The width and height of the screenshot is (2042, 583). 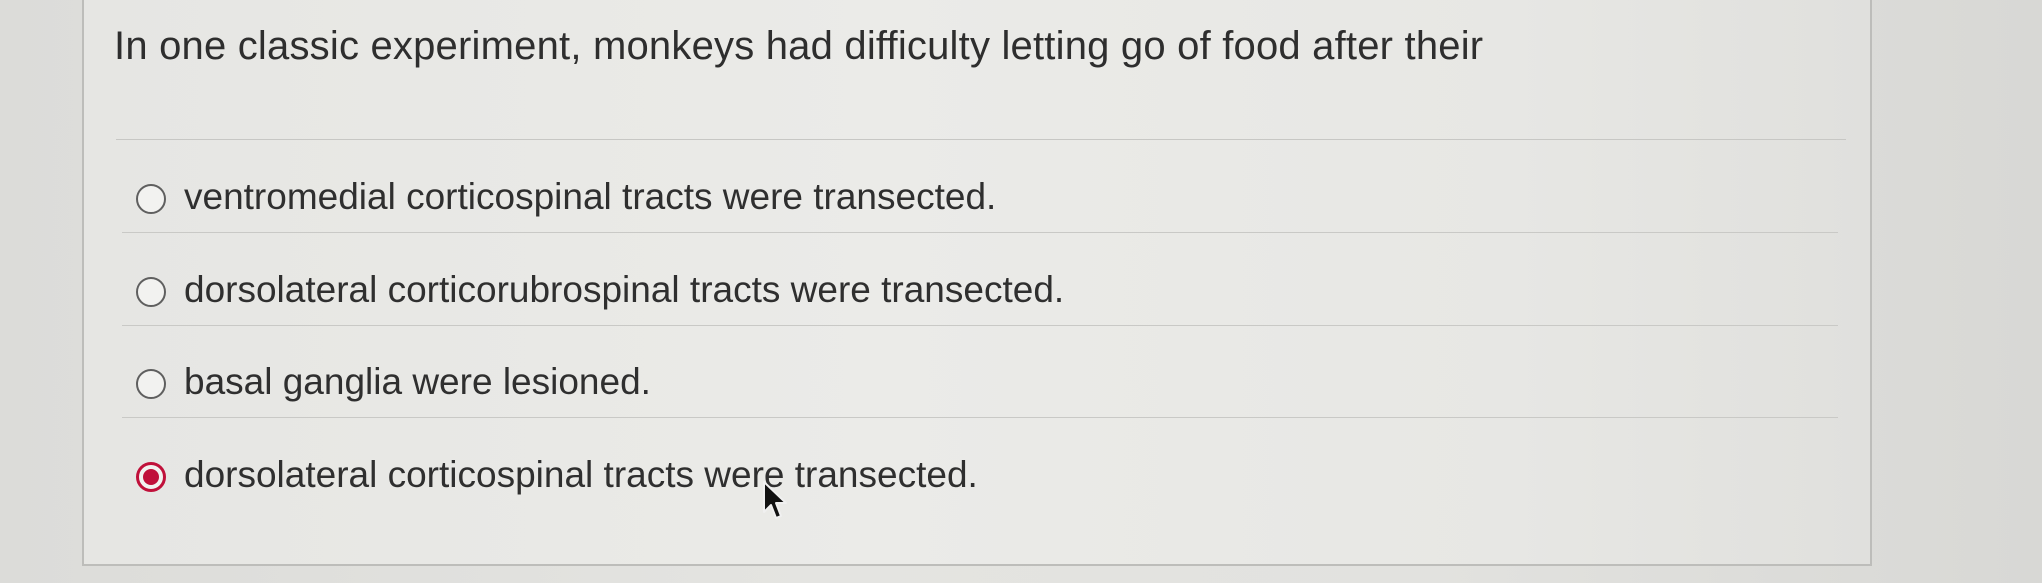 I want to click on option-c: basal ganglia were lesioned., so click(x=982, y=386).